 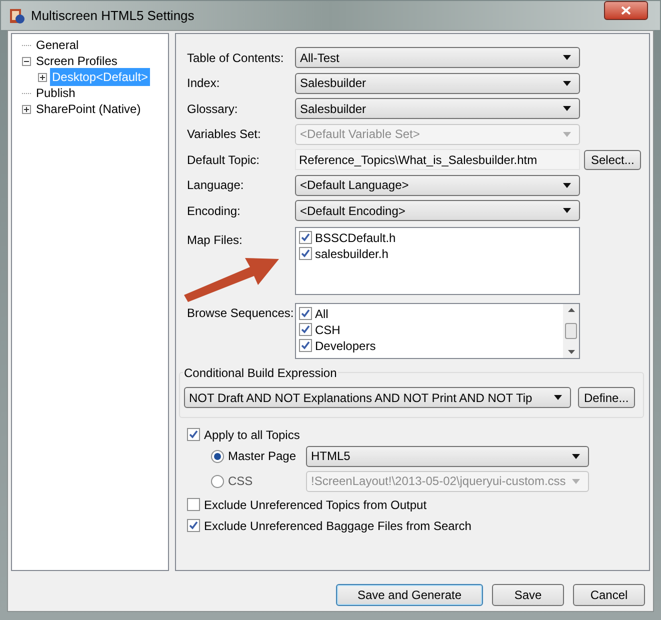 What do you see at coordinates (321, 314) in the screenshot?
I see `list-item-label: All` at bounding box center [321, 314].